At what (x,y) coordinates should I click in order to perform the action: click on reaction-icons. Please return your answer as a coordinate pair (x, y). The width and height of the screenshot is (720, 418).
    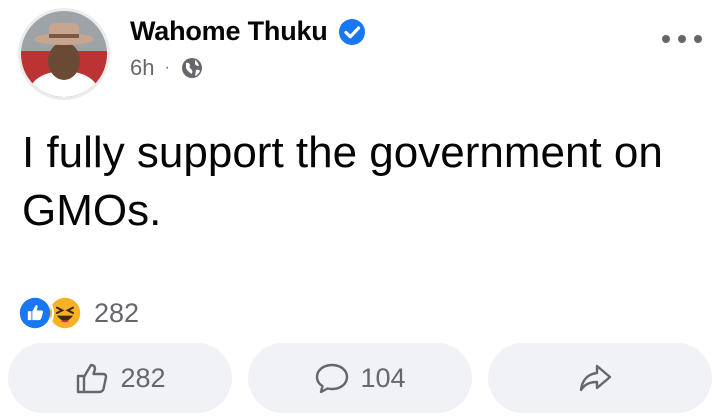
    Looking at the image, I should click on (51, 313).